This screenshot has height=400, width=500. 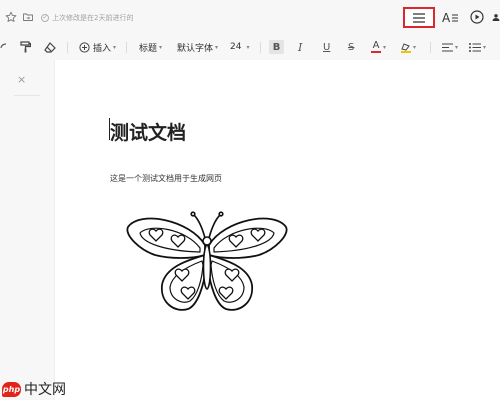 What do you see at coordinates (207, 262) in the screenshot?
I see `butterfly-image` at bounding box center [207, 262].